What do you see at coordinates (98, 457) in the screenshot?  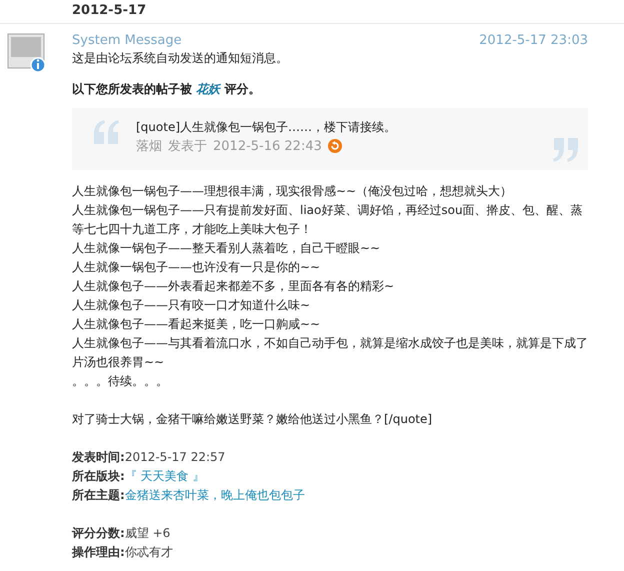 I see `meta-label: 发表时间:` at bounding box center [98, 457].